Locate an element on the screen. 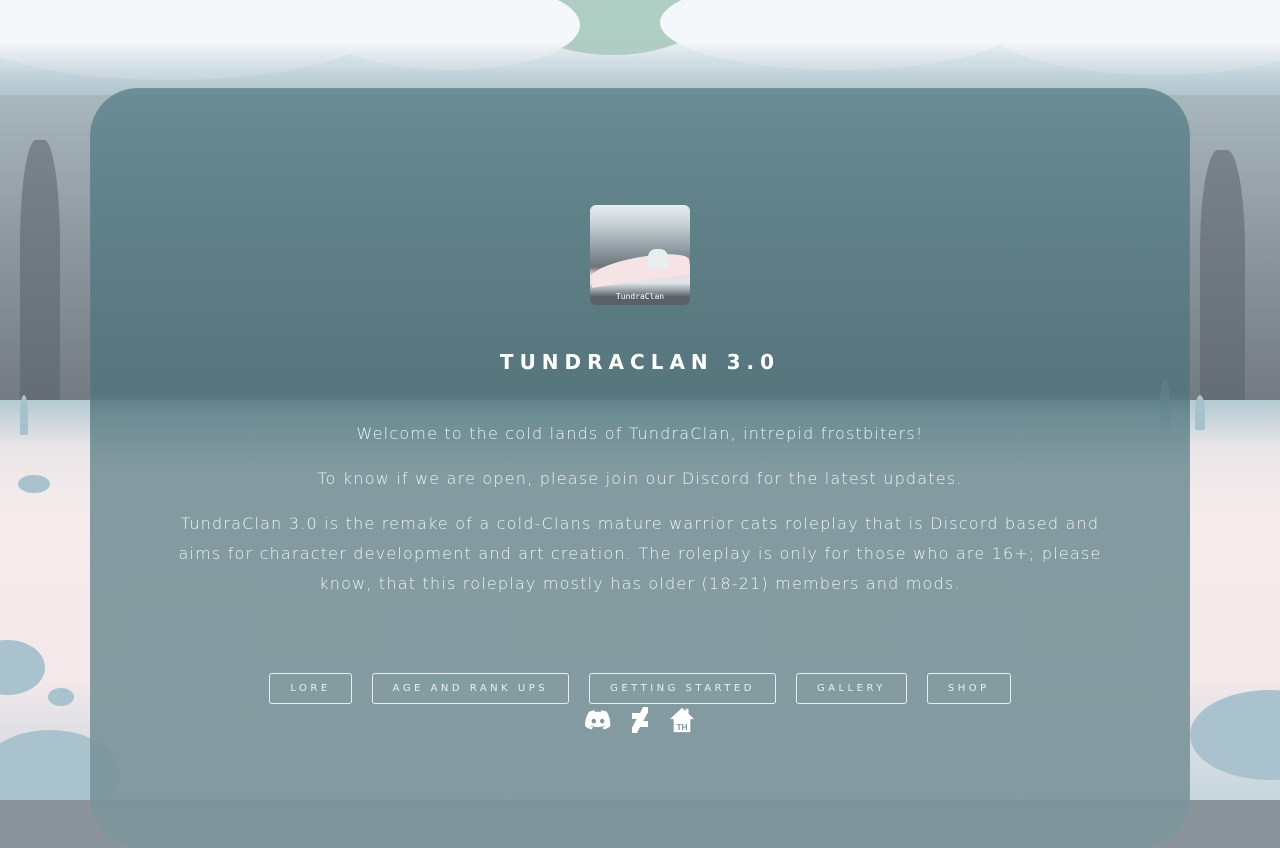 This screenshot has width=1280, height=848. clan-logo: TundraClan is located at coordinates (640, 255).